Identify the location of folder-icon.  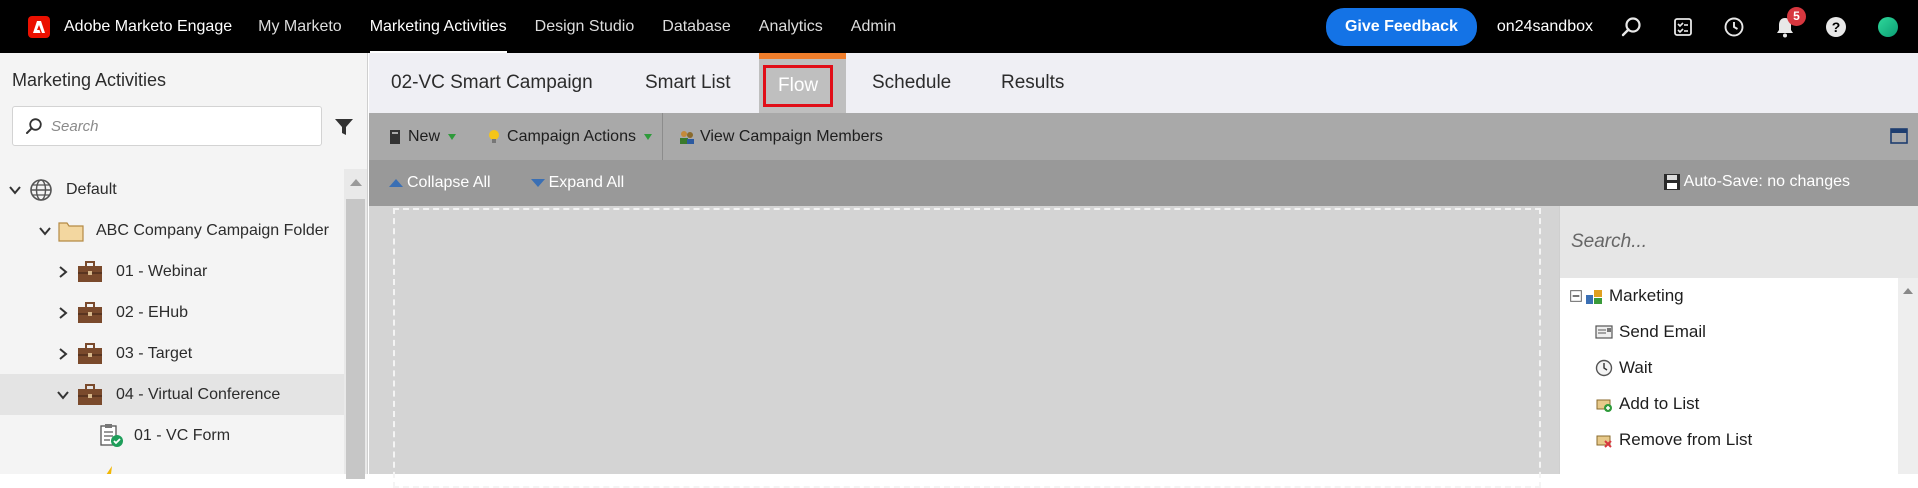
(71, 231).